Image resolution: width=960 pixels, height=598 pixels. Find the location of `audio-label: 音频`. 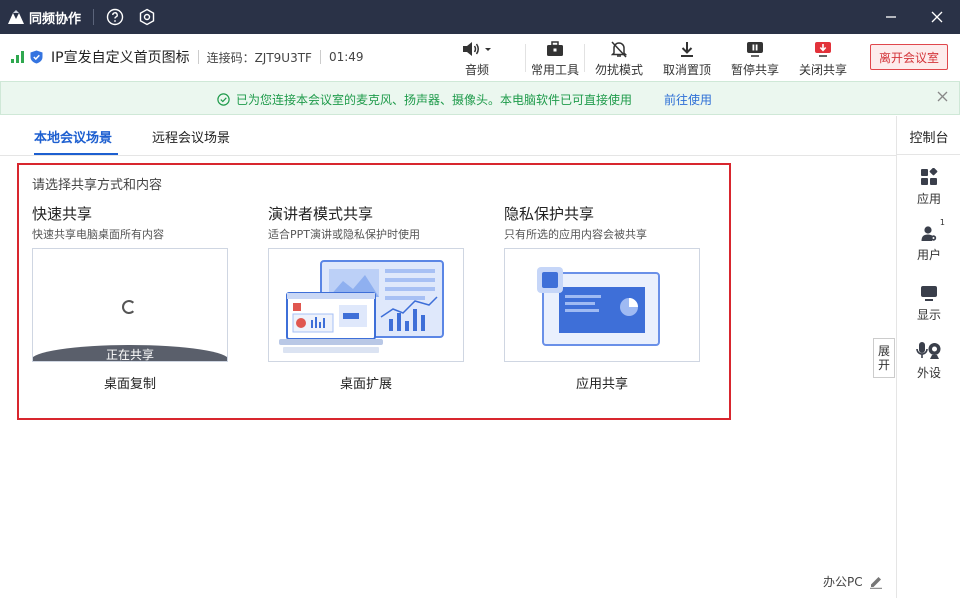

audio-label: 音频 is located at coordinates (476, 70).